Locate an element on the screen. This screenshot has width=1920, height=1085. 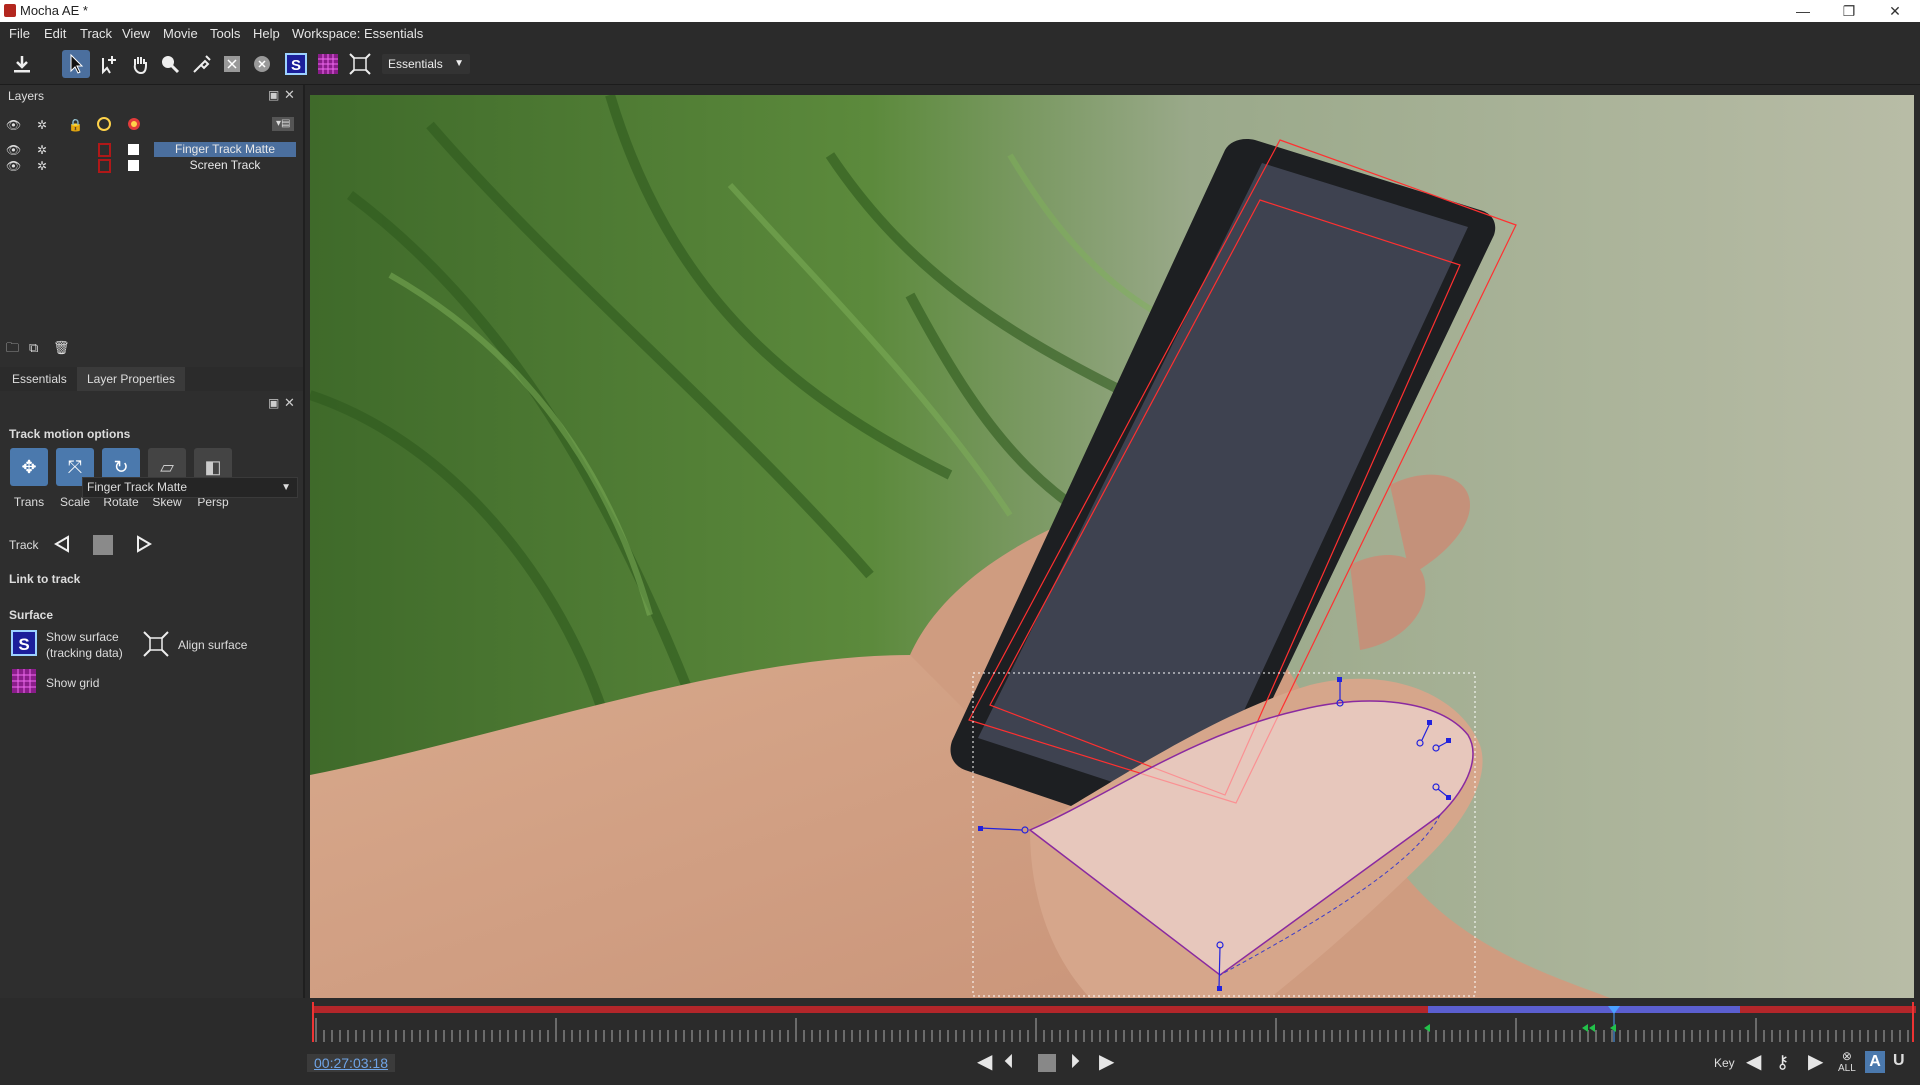
skew-icon: ▱ is located at coordinates (167, 467).